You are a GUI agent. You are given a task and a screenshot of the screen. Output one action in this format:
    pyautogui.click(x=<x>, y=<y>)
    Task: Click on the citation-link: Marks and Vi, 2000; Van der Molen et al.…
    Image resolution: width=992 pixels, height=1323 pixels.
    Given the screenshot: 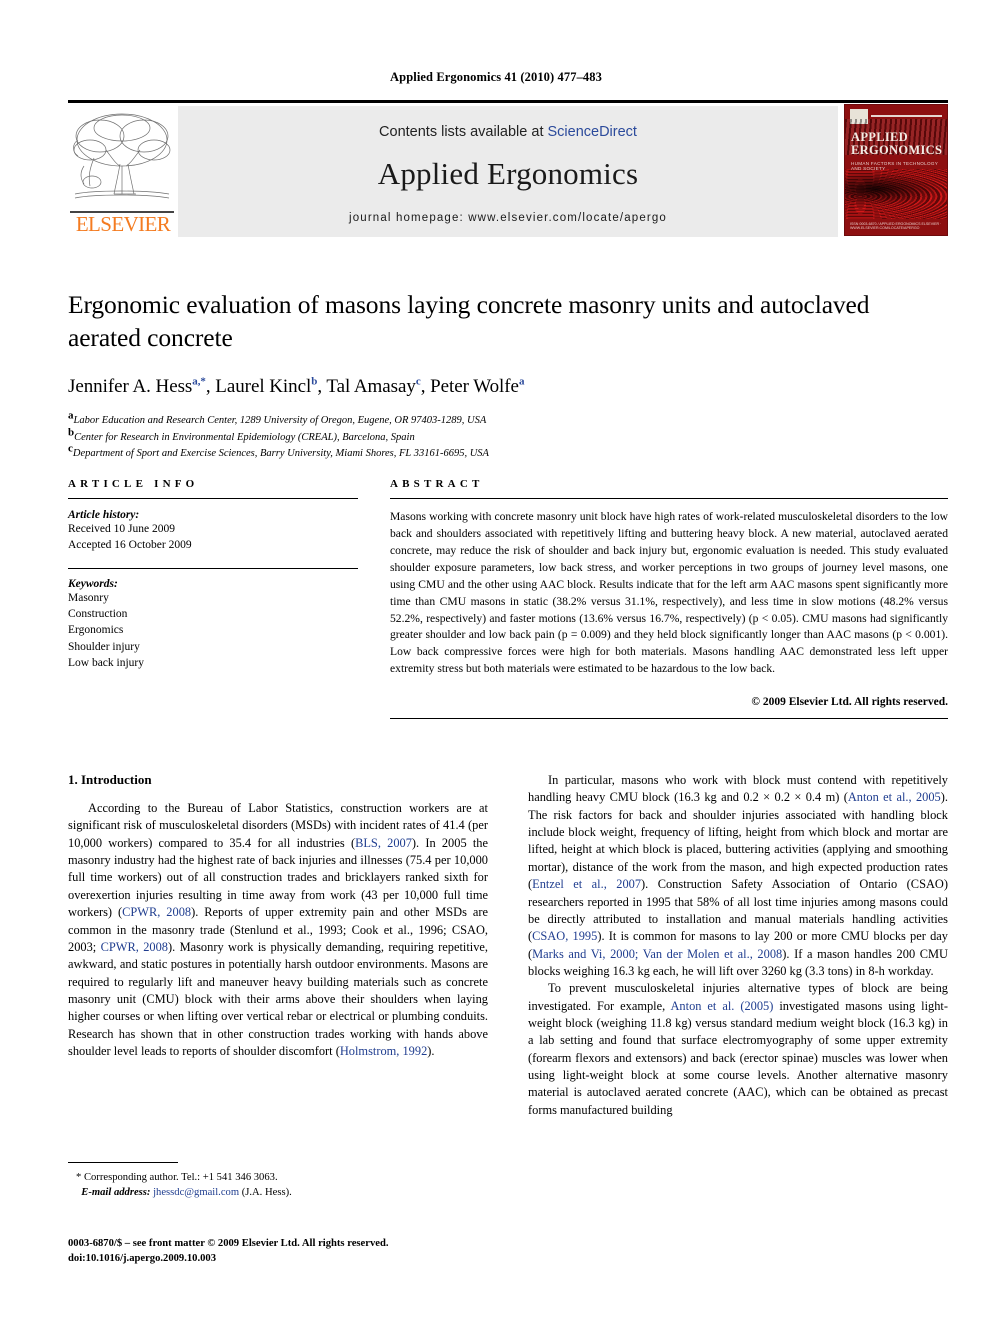 What is the action you would take?
    pyautogui.click(x=657, y=954)
    